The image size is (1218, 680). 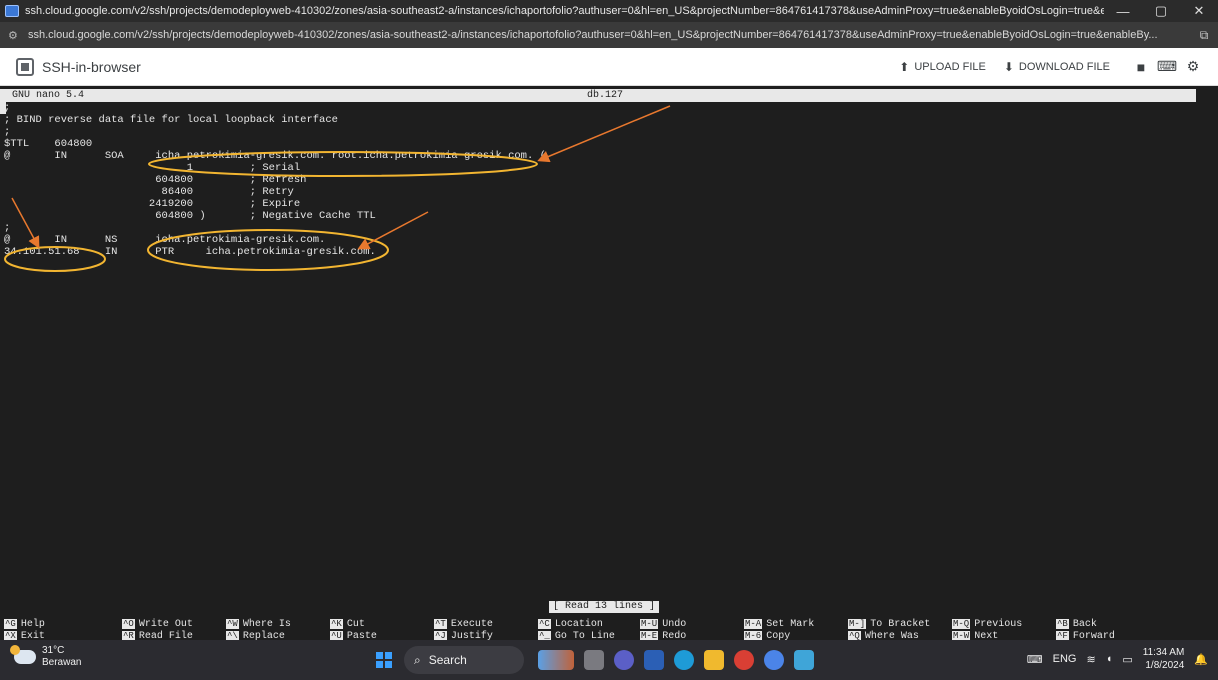 What do you see at coordinates (1141, 67) in the screenshot?
I see `feedback-icon: ■` at bounding box center [1141, 67].